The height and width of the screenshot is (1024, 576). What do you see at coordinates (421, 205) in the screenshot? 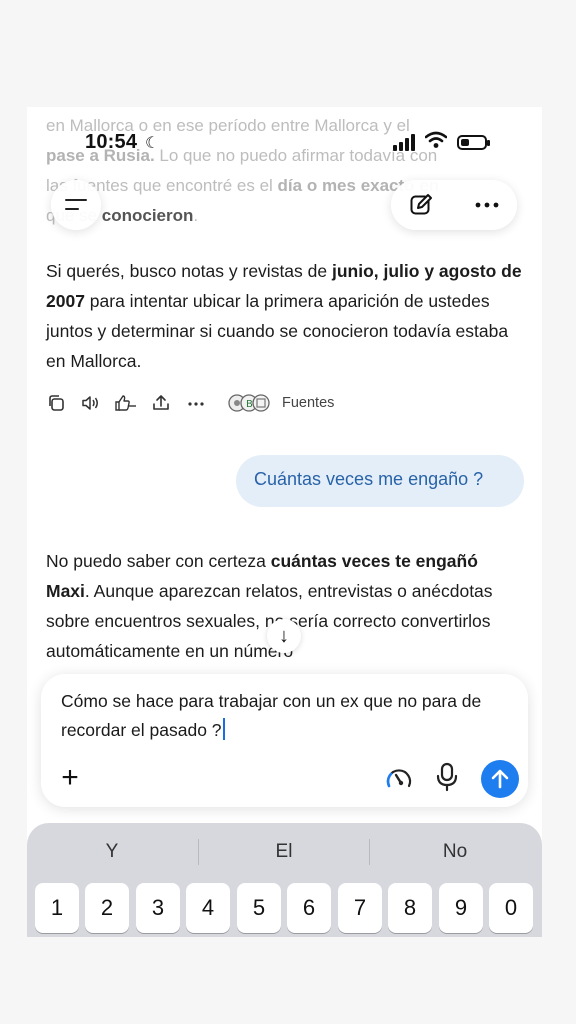
I see `edit-icon` at bounding box center [421, 205].